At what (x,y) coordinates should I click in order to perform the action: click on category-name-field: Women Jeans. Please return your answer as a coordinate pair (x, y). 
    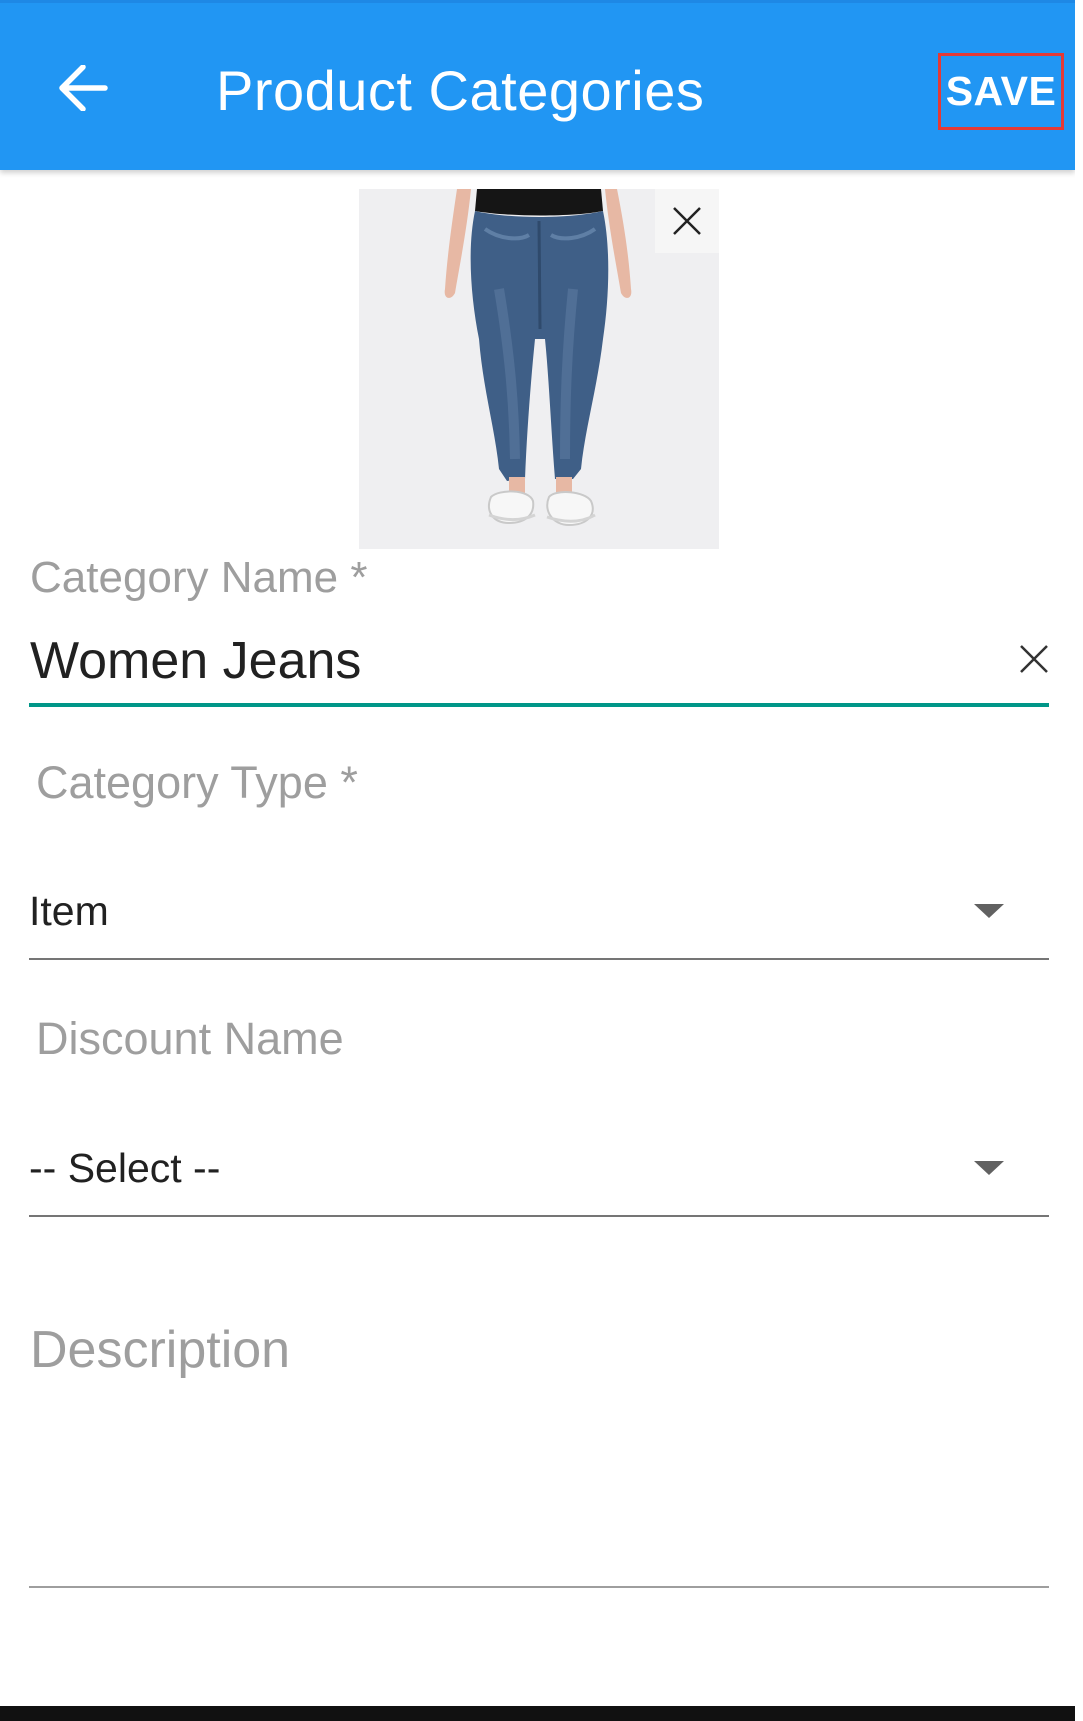
    Looking at the image, I should click on (539, 666).